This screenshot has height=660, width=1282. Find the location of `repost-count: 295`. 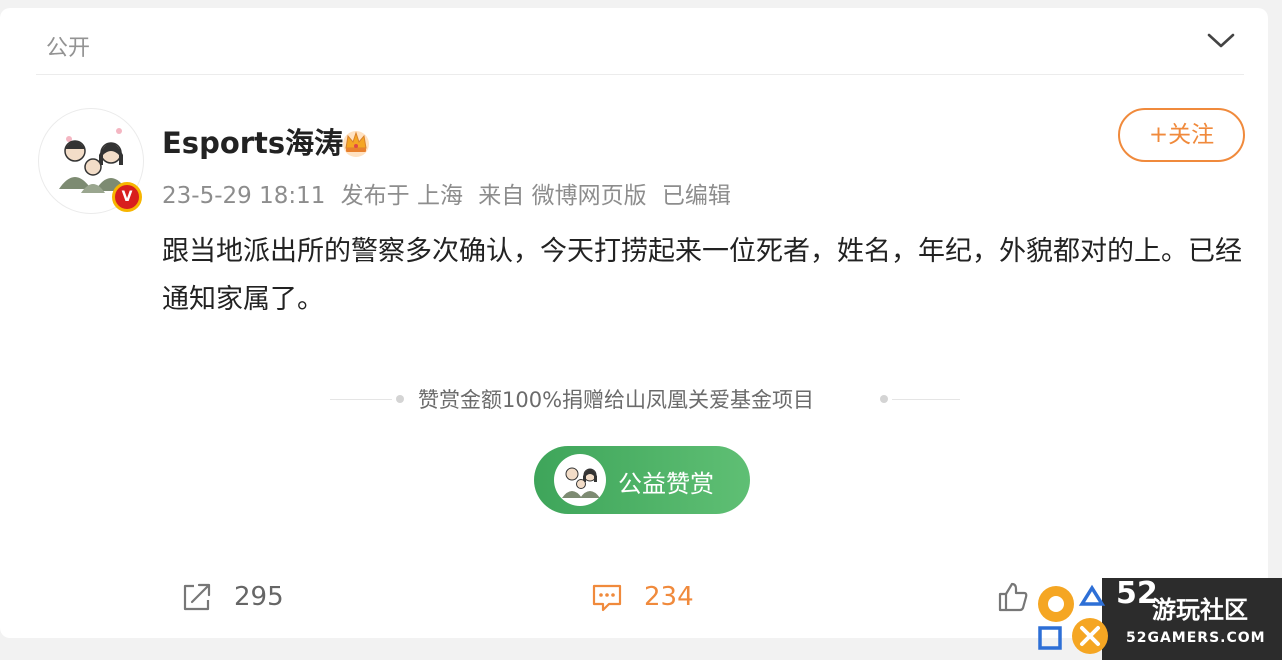

repost-count: 295 is located at coordinates (259, 597).